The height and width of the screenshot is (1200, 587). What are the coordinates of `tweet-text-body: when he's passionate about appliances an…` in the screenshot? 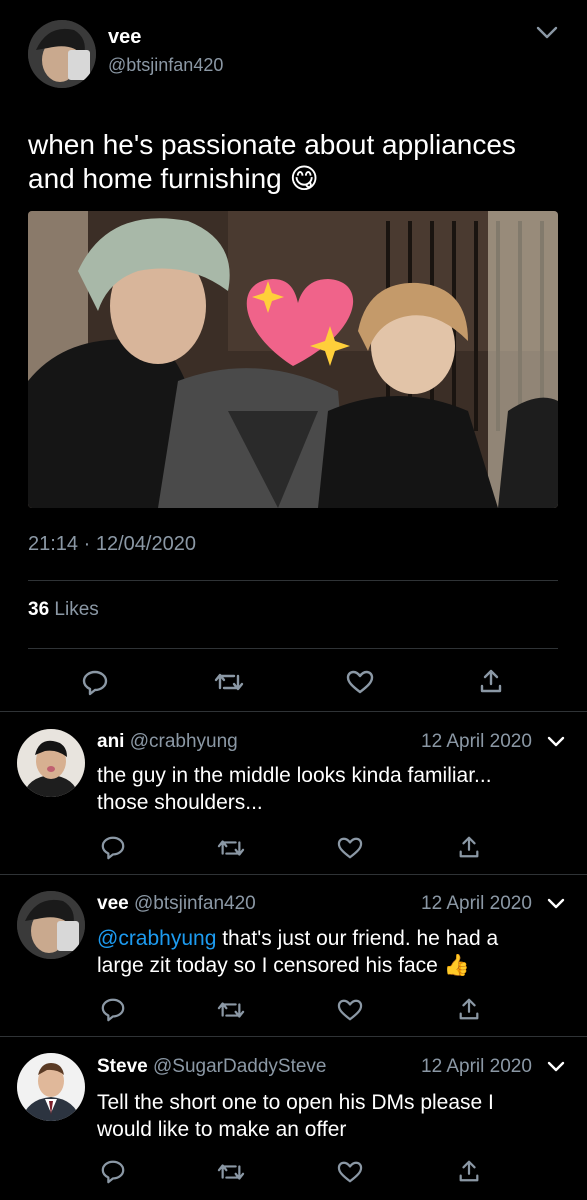 It's located at (272, 161).